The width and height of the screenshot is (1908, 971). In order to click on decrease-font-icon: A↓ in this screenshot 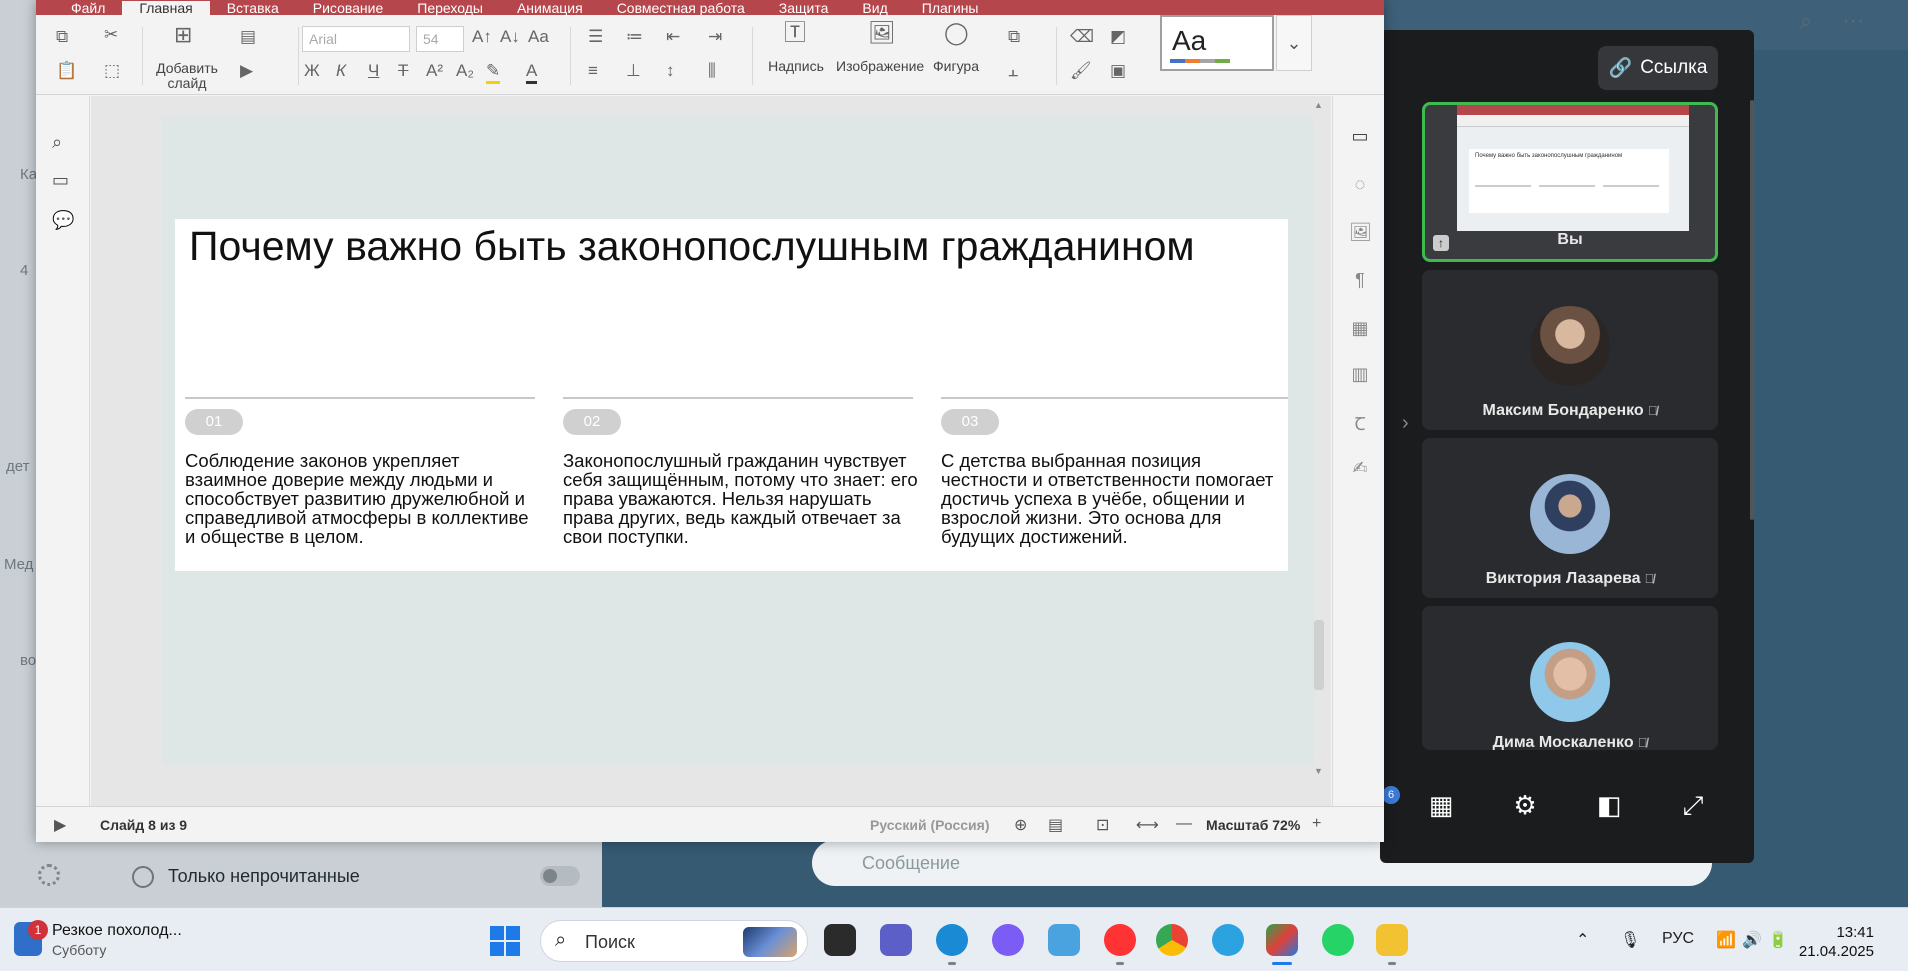, I will do `click(510, 37)`.